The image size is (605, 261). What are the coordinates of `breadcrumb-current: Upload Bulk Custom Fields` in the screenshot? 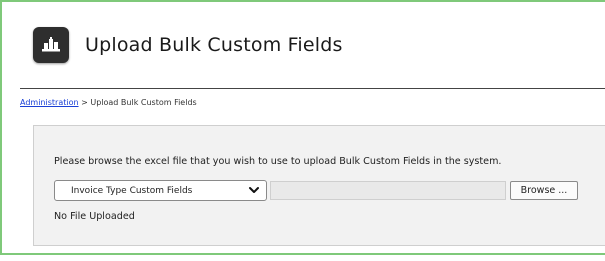 It's located at (143, 102).